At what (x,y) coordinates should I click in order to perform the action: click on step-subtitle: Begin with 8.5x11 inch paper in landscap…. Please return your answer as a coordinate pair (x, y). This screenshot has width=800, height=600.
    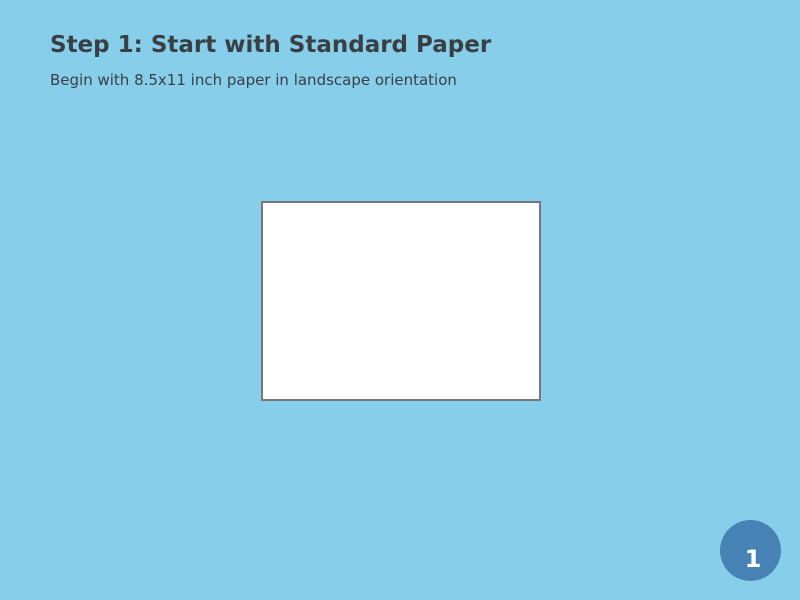
    Looking at the image, I should click on (253, 80).